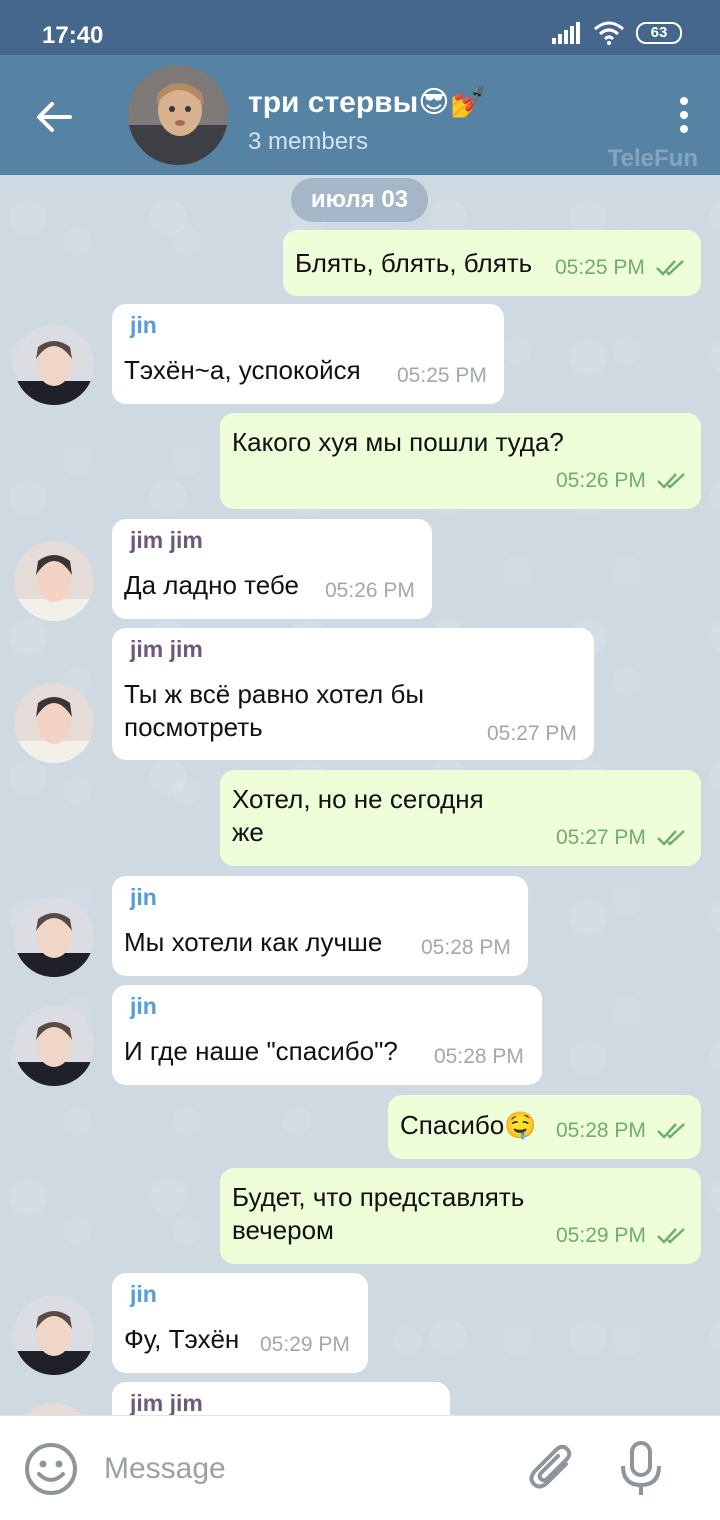 The width and height of the screenshot is (720, 1520). Describe the element at coordinates (320, 926) in the screenshot. I see `message-bubble: jin Мы хотели как лучше 05:28 PM` at that location.